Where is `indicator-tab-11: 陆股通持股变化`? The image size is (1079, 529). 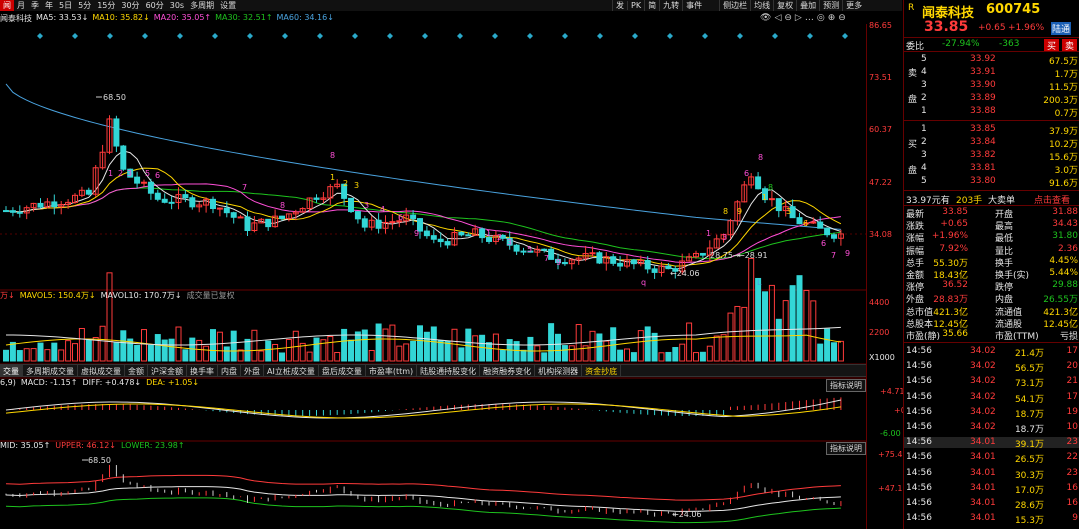 indicator-tab-11: 陆股通持股变化 is located at coordinates (449, 370).